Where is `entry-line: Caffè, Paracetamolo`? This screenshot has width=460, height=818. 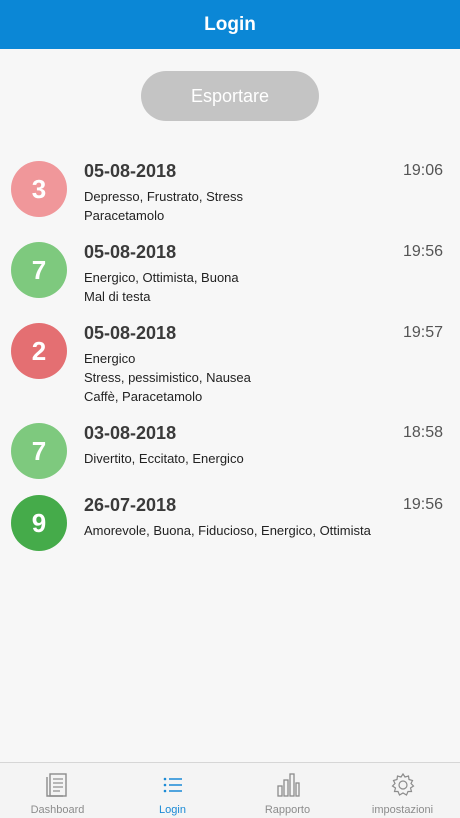
entry-line: Caffè, Paracetamolo is located at coordinates (143, 396).